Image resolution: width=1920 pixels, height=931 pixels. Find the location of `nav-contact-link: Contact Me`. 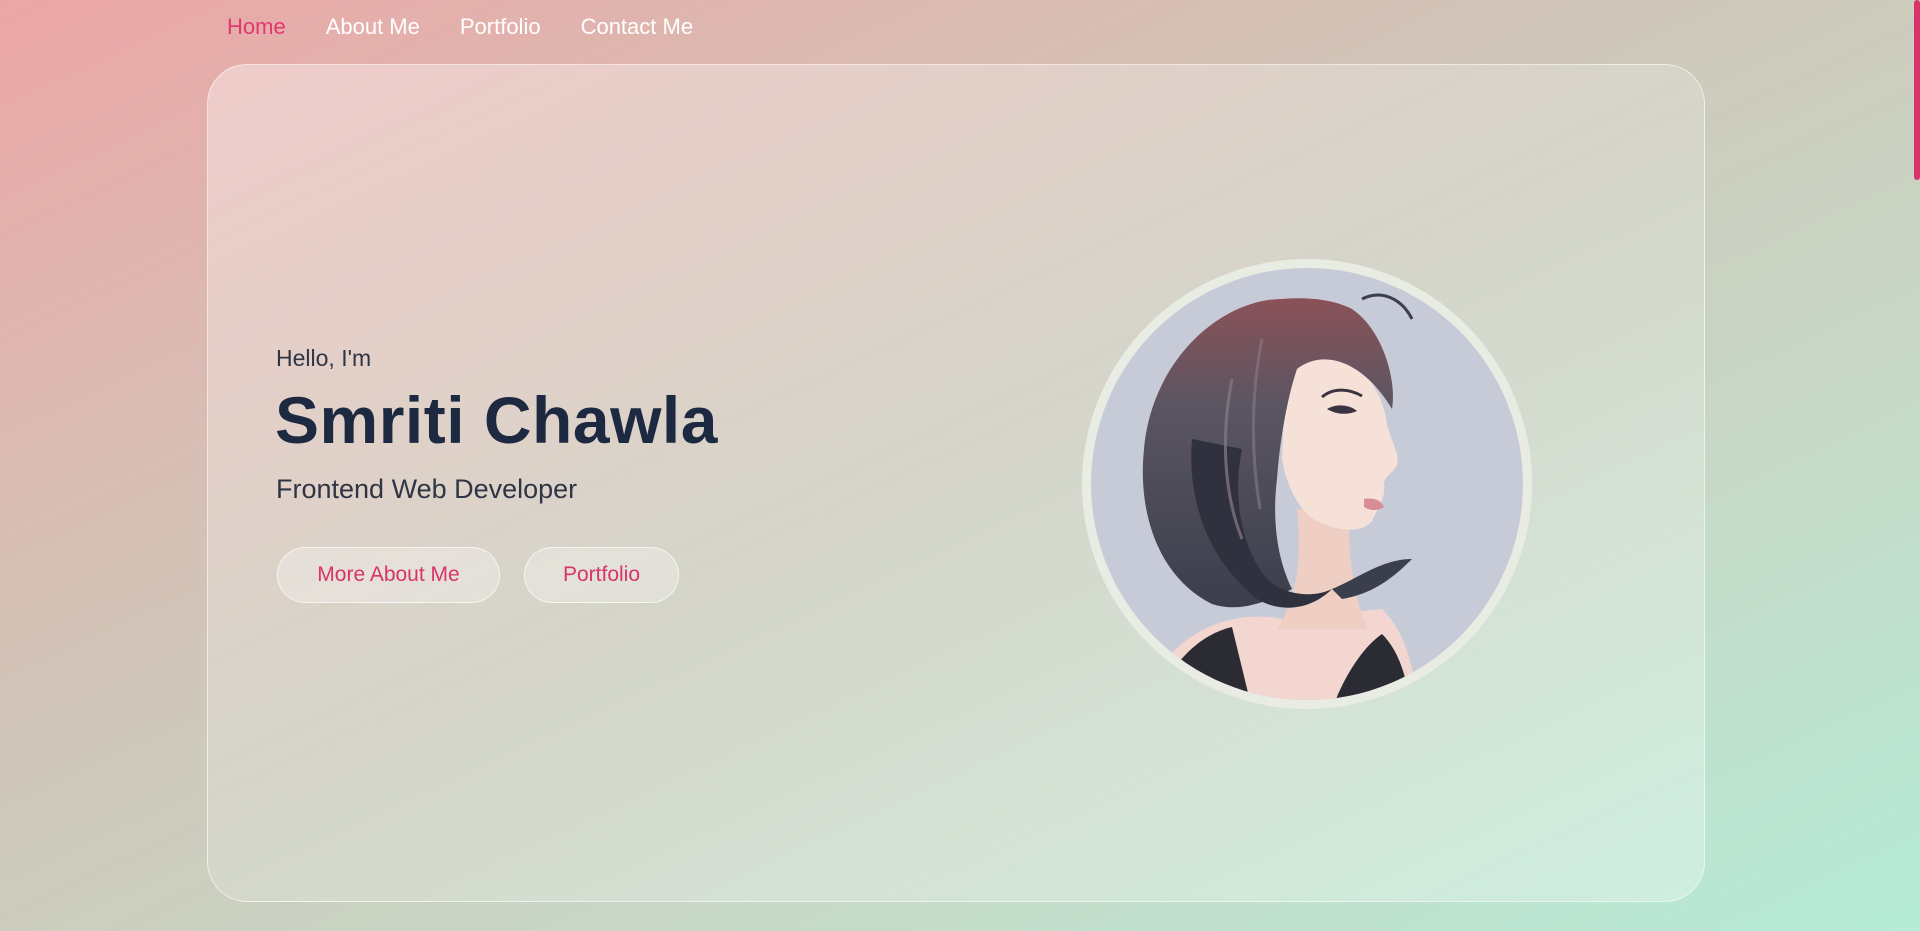

nav-contact-link: Contact Me is located at coordinates (637, 27).